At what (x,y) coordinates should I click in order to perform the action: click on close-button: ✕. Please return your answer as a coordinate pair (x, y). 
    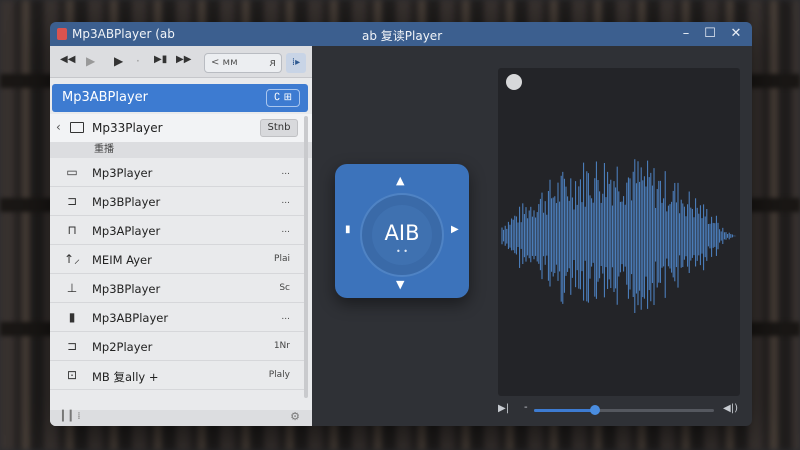
    Looking at the image, I should click on (736, 34).